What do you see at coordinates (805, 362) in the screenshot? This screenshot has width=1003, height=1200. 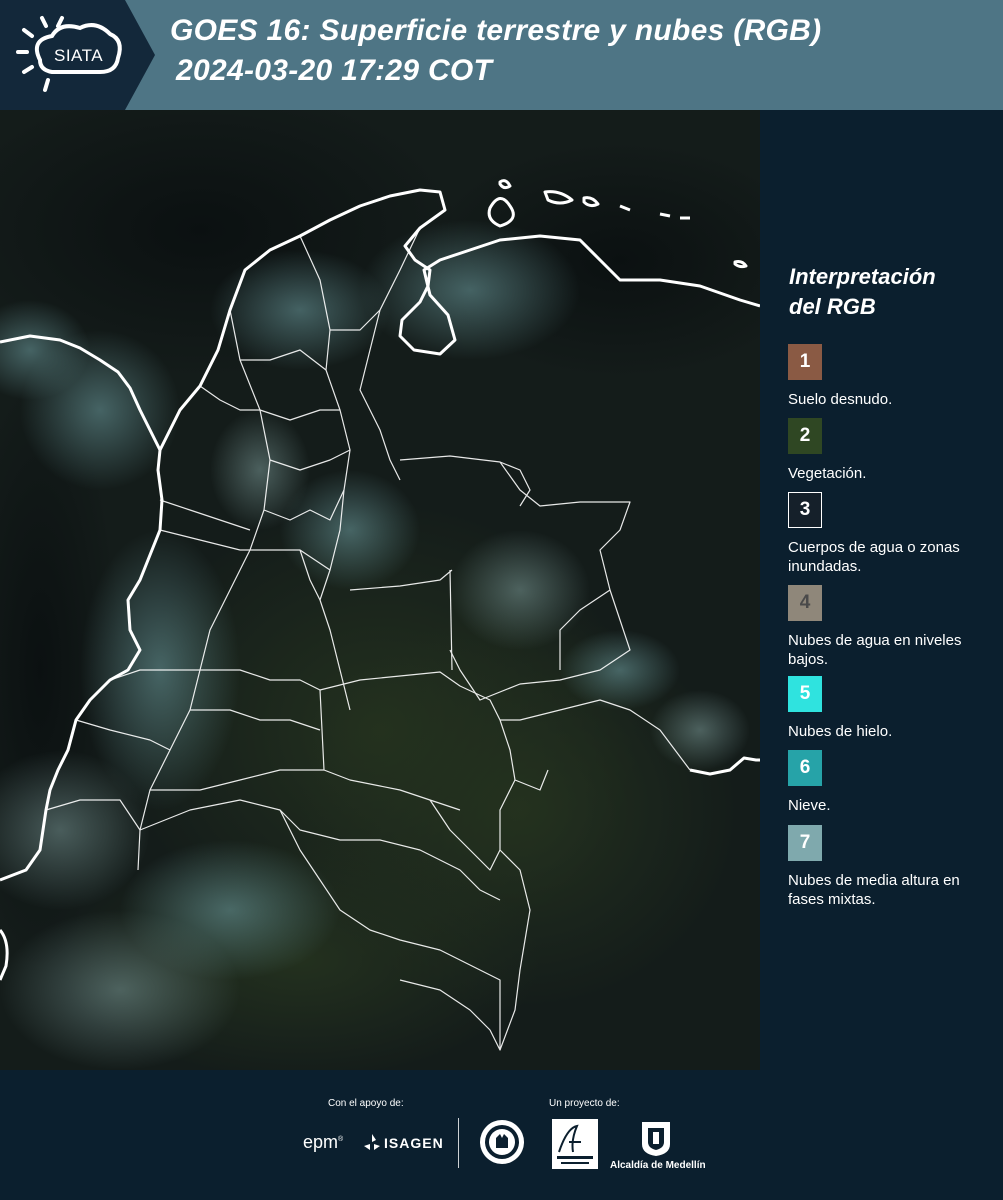 I see `legend-swatch: 1` at bounding box center [805, 362].